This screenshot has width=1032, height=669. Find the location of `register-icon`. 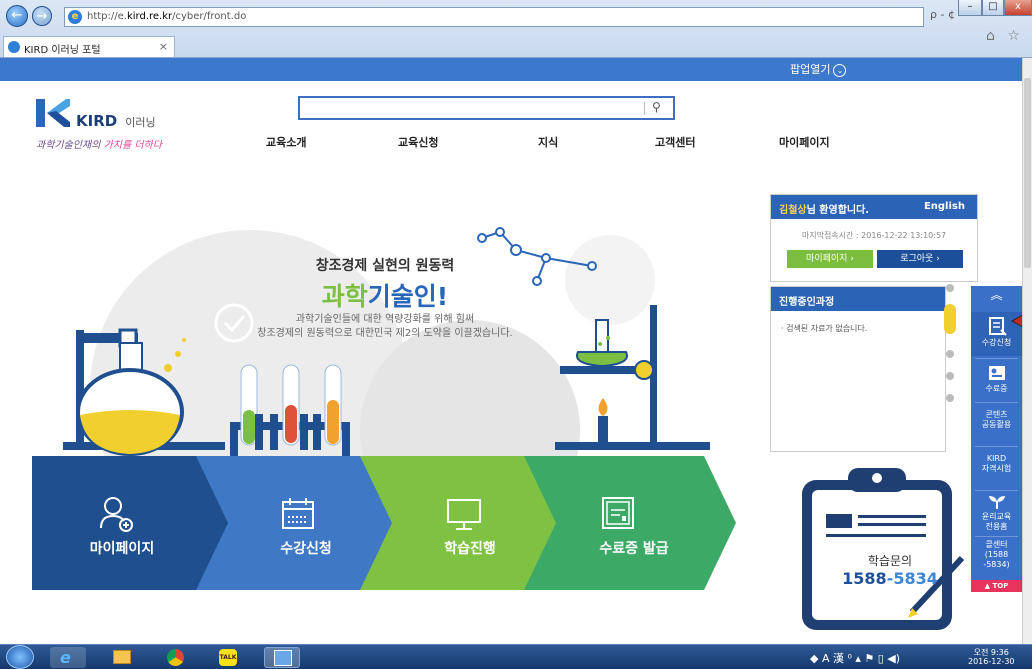

register-icon is located at coordinates (997, 326).